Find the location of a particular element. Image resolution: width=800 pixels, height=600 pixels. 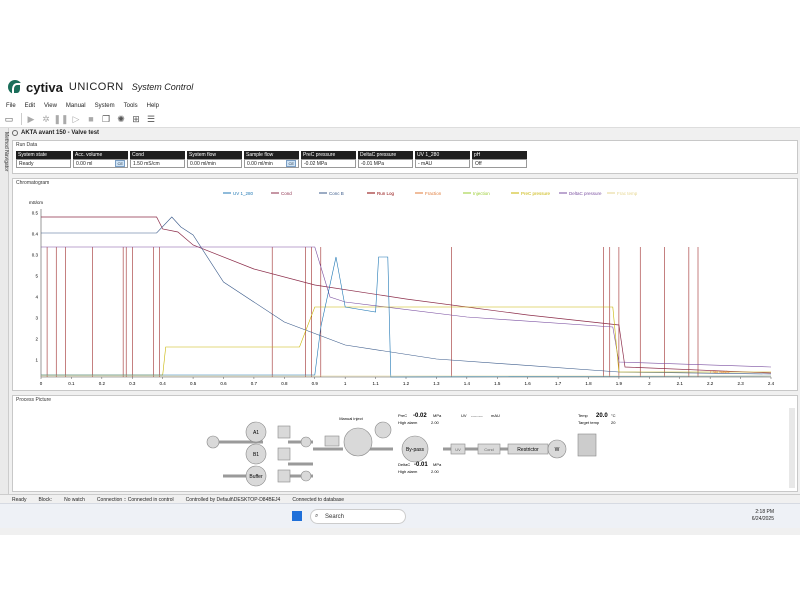

prec-label: PreC is located at coordinates (402, 415).